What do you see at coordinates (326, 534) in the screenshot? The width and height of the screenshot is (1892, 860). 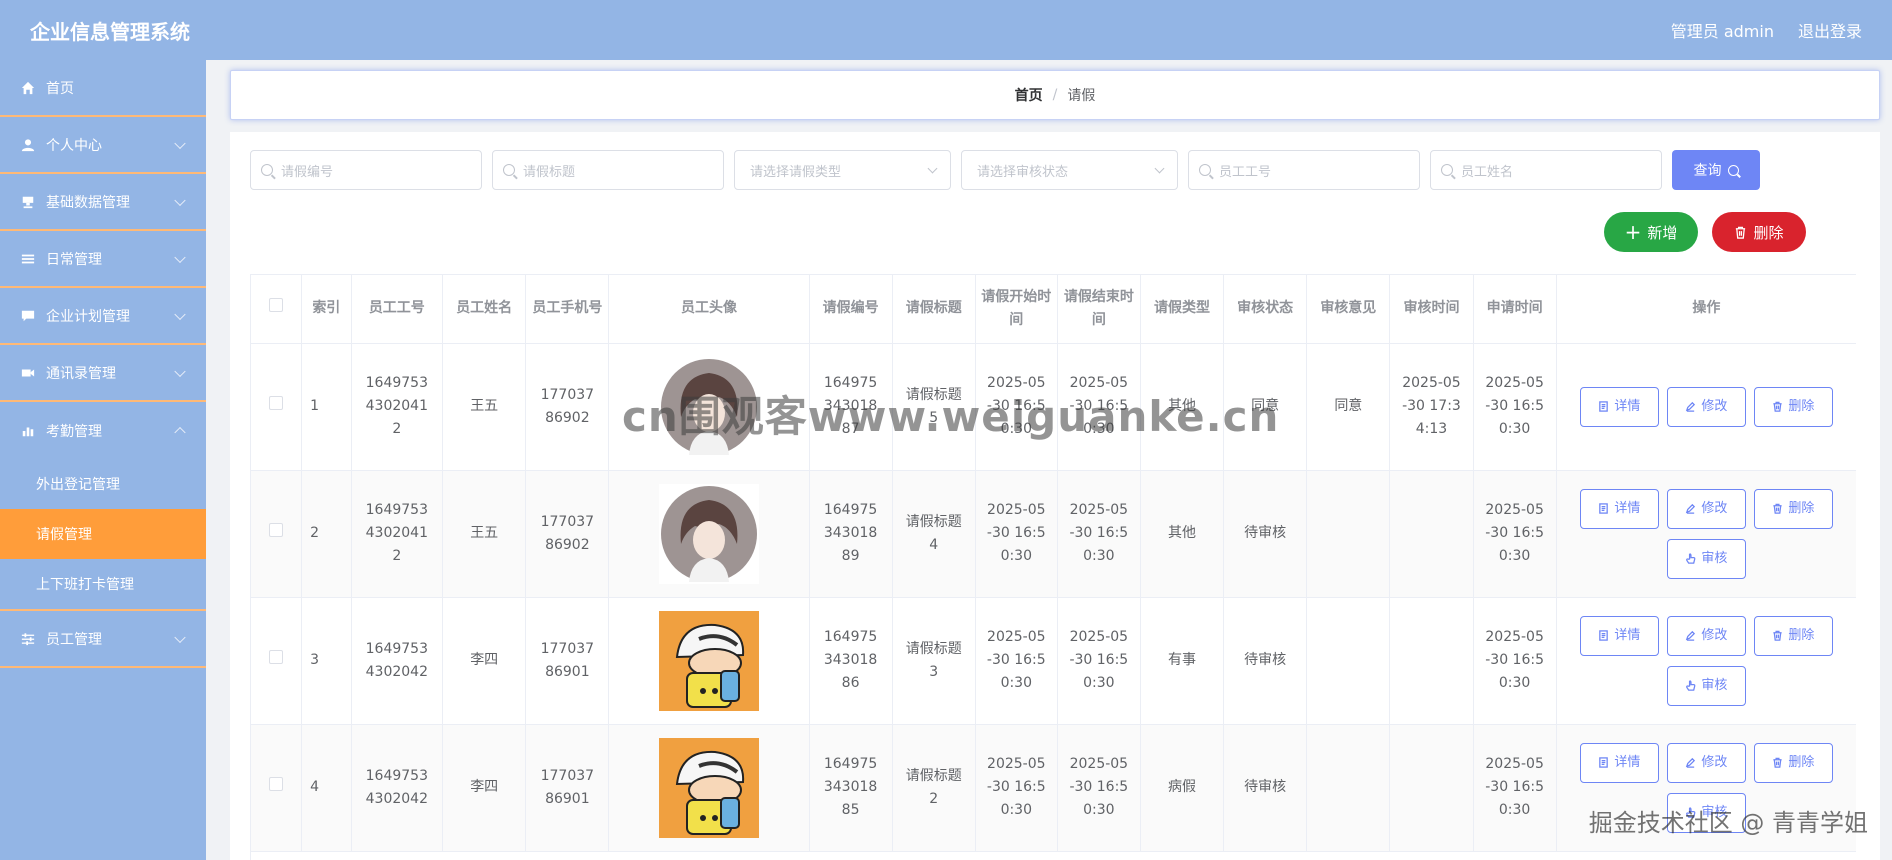 I see `cell-index: 2` at bounding box center [326, 534].